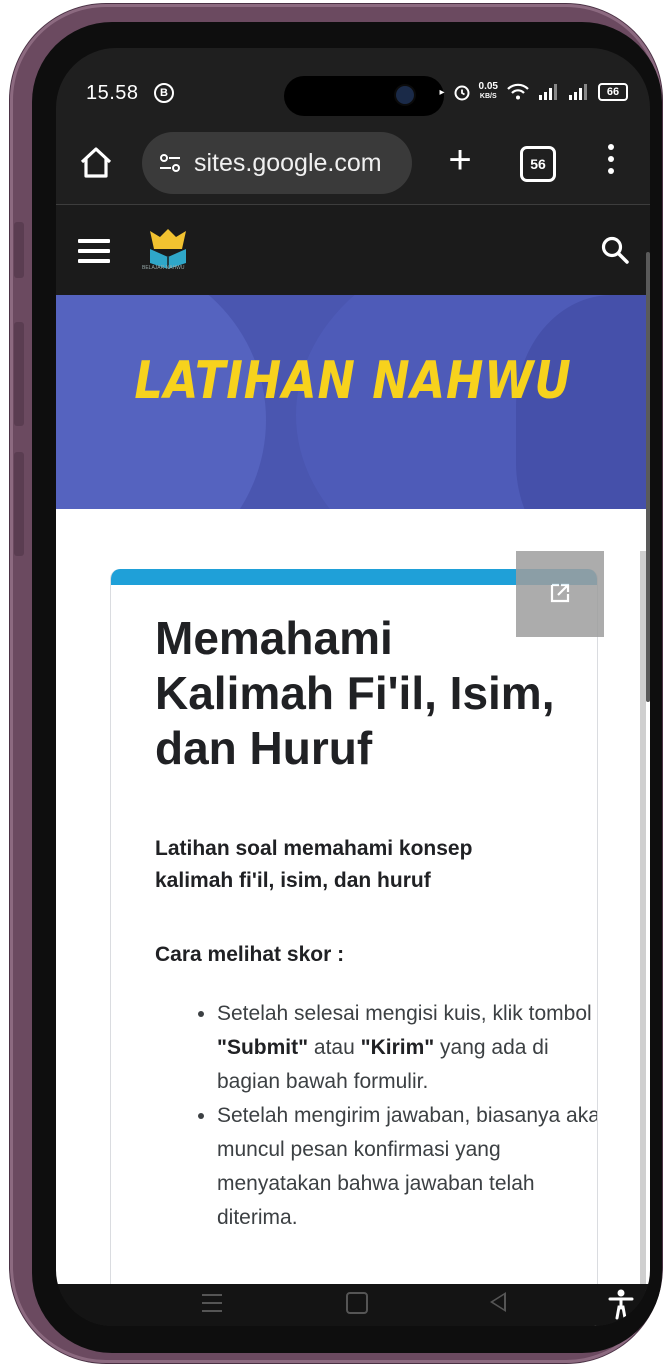 The image size is (672, 1367). Describe the element at coordinates (94, 251) in the screenshot. I see `site-menu-icon` at that location.